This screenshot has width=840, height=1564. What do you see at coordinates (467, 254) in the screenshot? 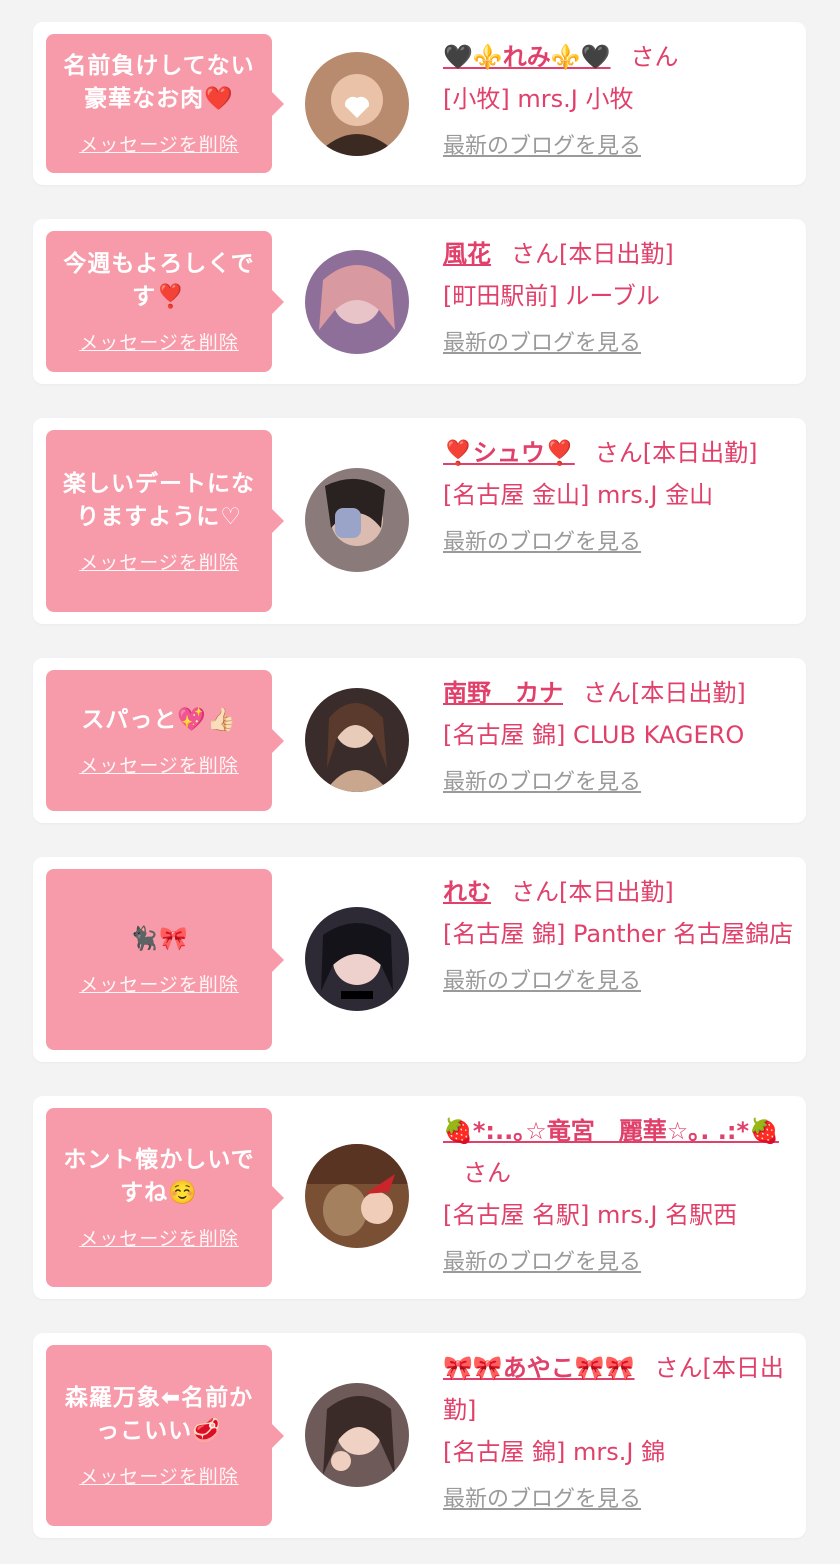
I see `cast-name-link: 風花` at bounding box center [467, 254].